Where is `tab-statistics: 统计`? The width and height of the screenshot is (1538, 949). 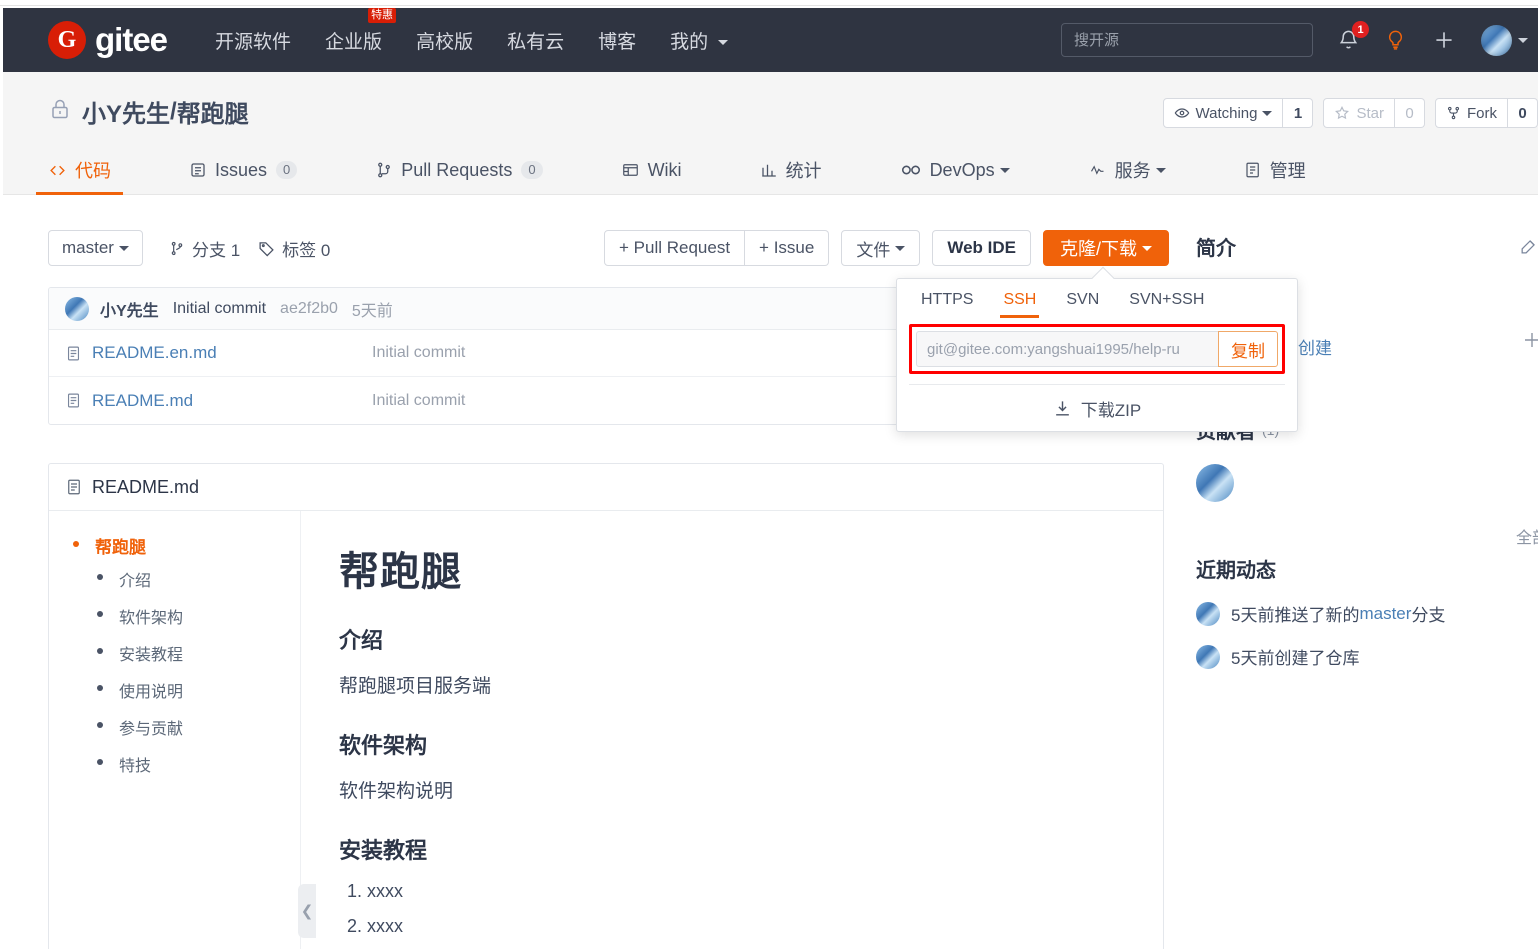 tab-statistics: 统计 is located at coordinates (791, 170).